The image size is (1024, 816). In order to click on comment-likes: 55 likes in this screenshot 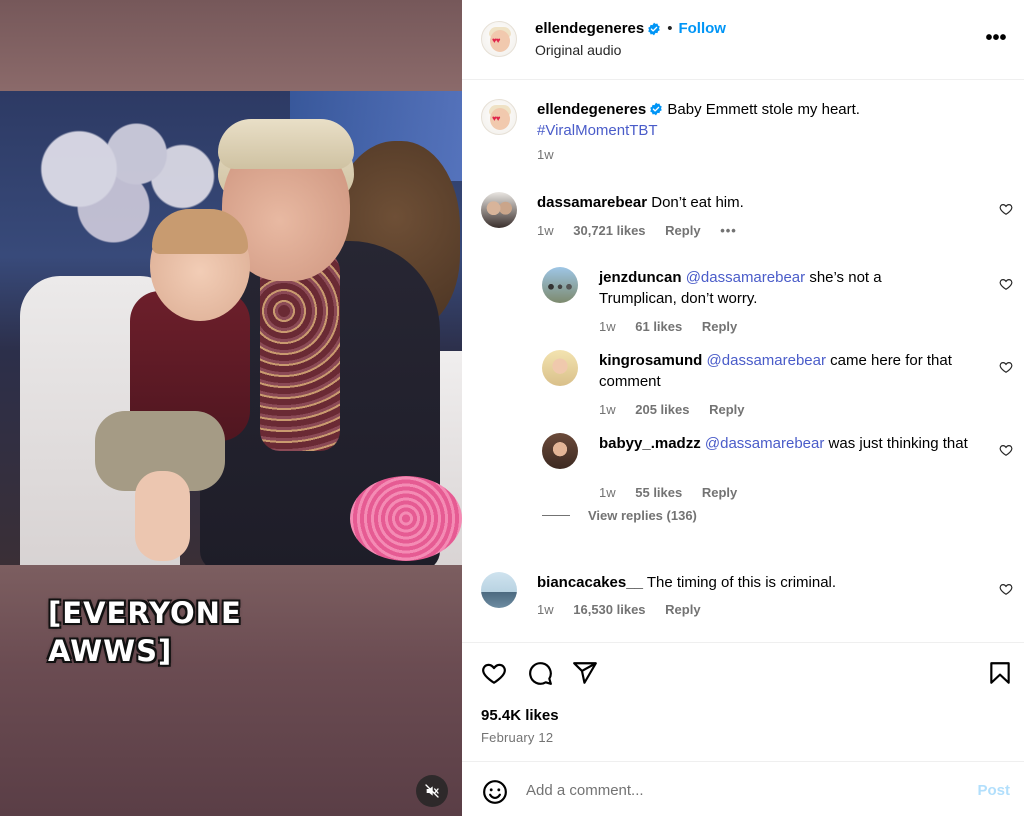, I will do `click(658, 492)`.